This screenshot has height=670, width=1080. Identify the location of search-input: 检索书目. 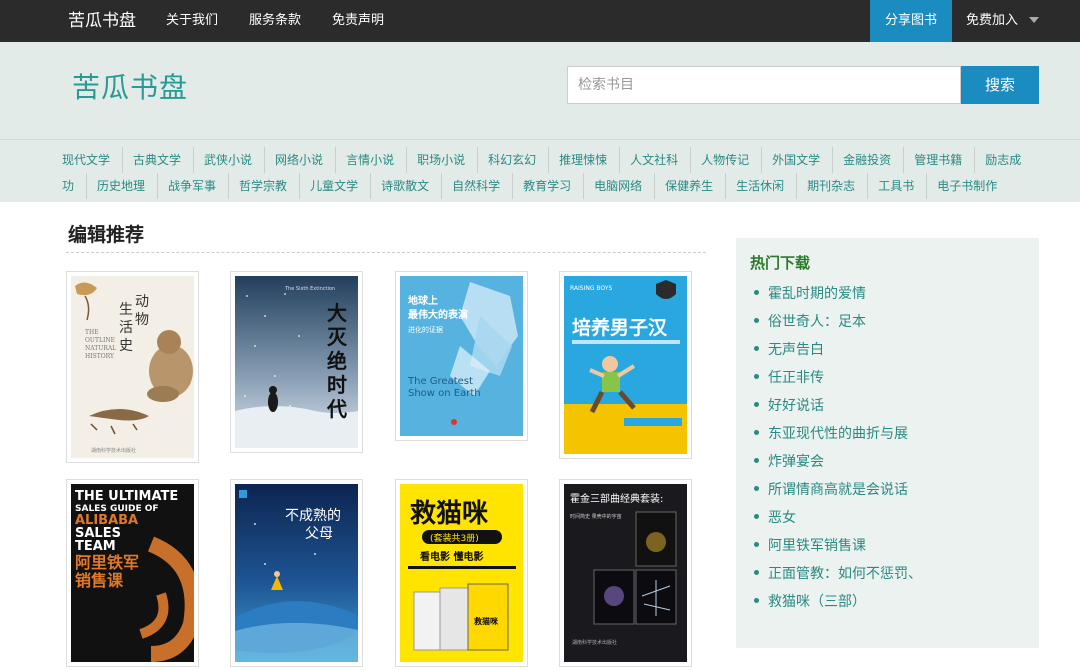
(764, 85).